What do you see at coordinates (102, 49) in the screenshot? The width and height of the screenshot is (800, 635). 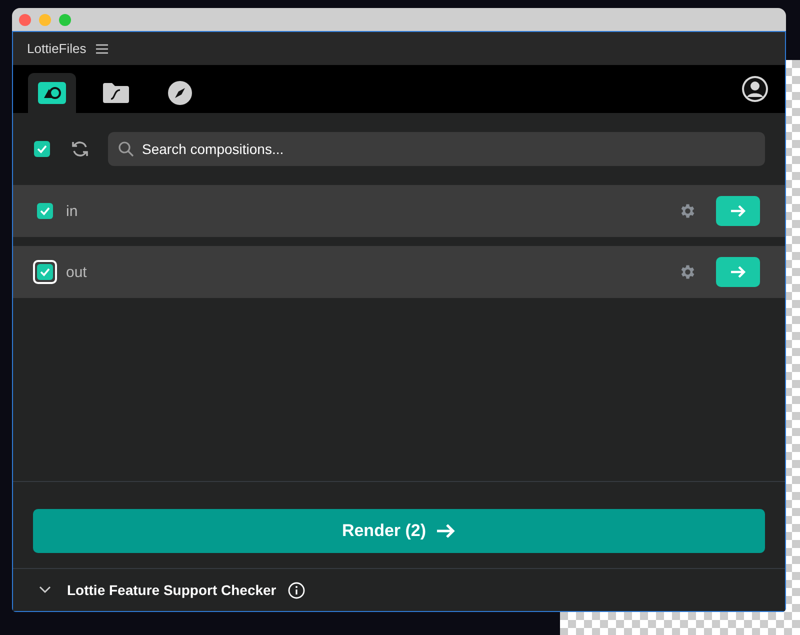 I see `menu-icon` at bounding box center [102, 49].